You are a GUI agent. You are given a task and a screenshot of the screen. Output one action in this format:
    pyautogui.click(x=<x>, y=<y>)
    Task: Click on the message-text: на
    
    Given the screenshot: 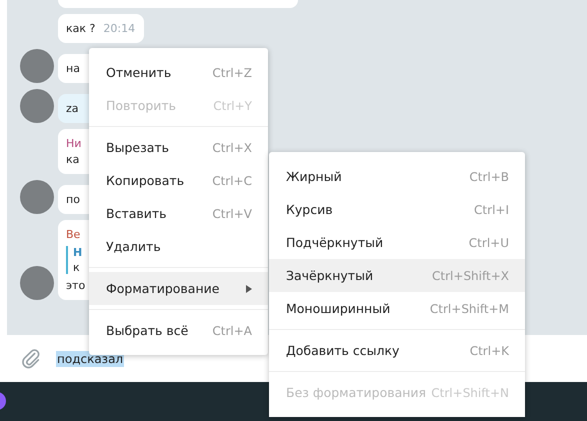 What is the action you would take?
    pyautogui.click(x=73, y=68)
    